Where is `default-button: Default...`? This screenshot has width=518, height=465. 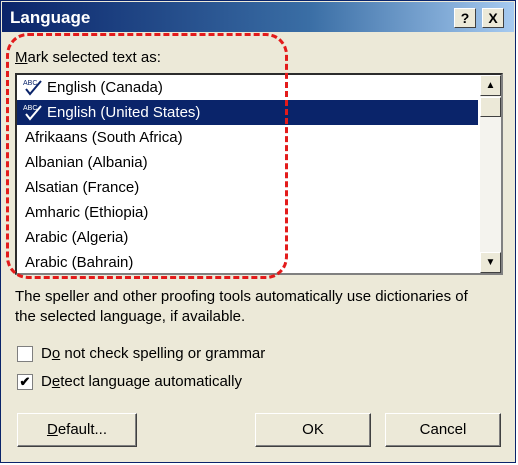 default-button: Default... is located at coordinates (77, 430).